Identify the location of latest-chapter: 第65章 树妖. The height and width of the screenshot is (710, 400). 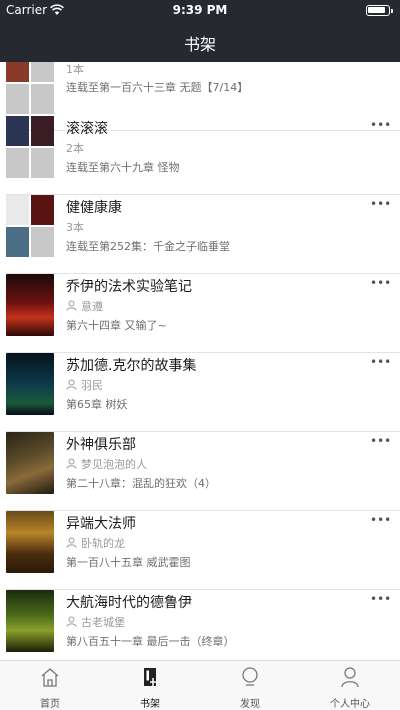
(97, 404).